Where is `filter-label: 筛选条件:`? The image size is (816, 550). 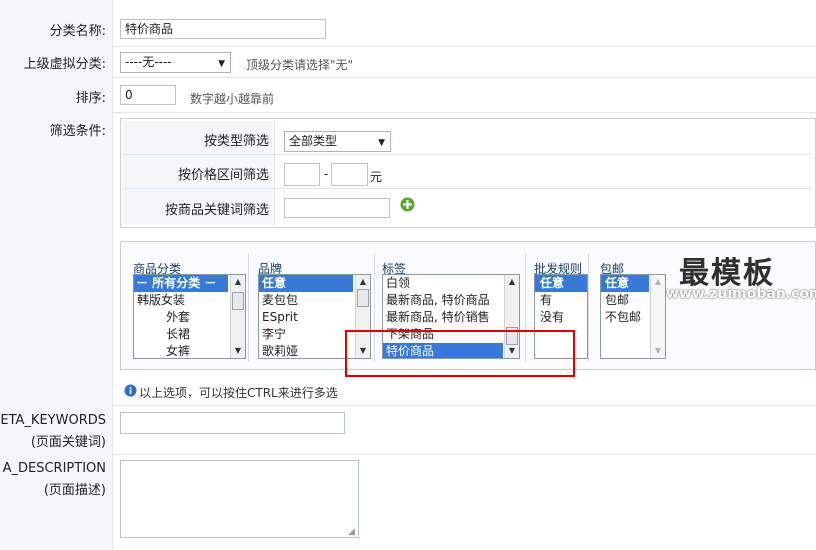
filter-label: 筛选条件: is located at coordinates (77, 131).